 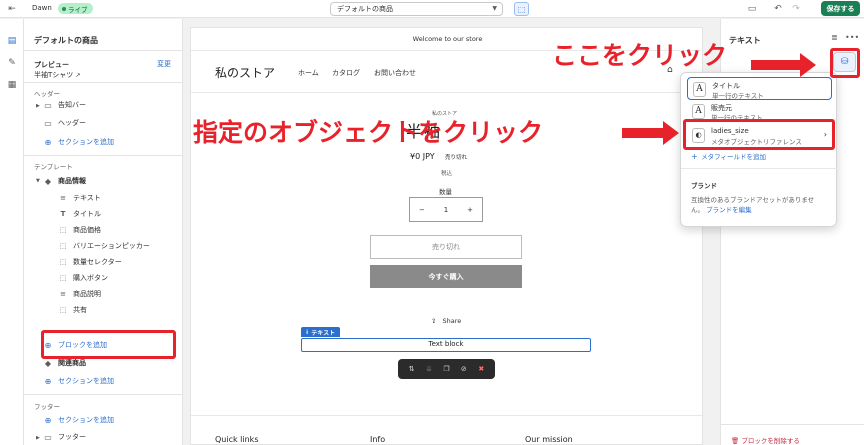 What do you see at coordinates (840, 8) in the screenshot?
I see `save-button: 保存する` at bounding box center [840, 8].